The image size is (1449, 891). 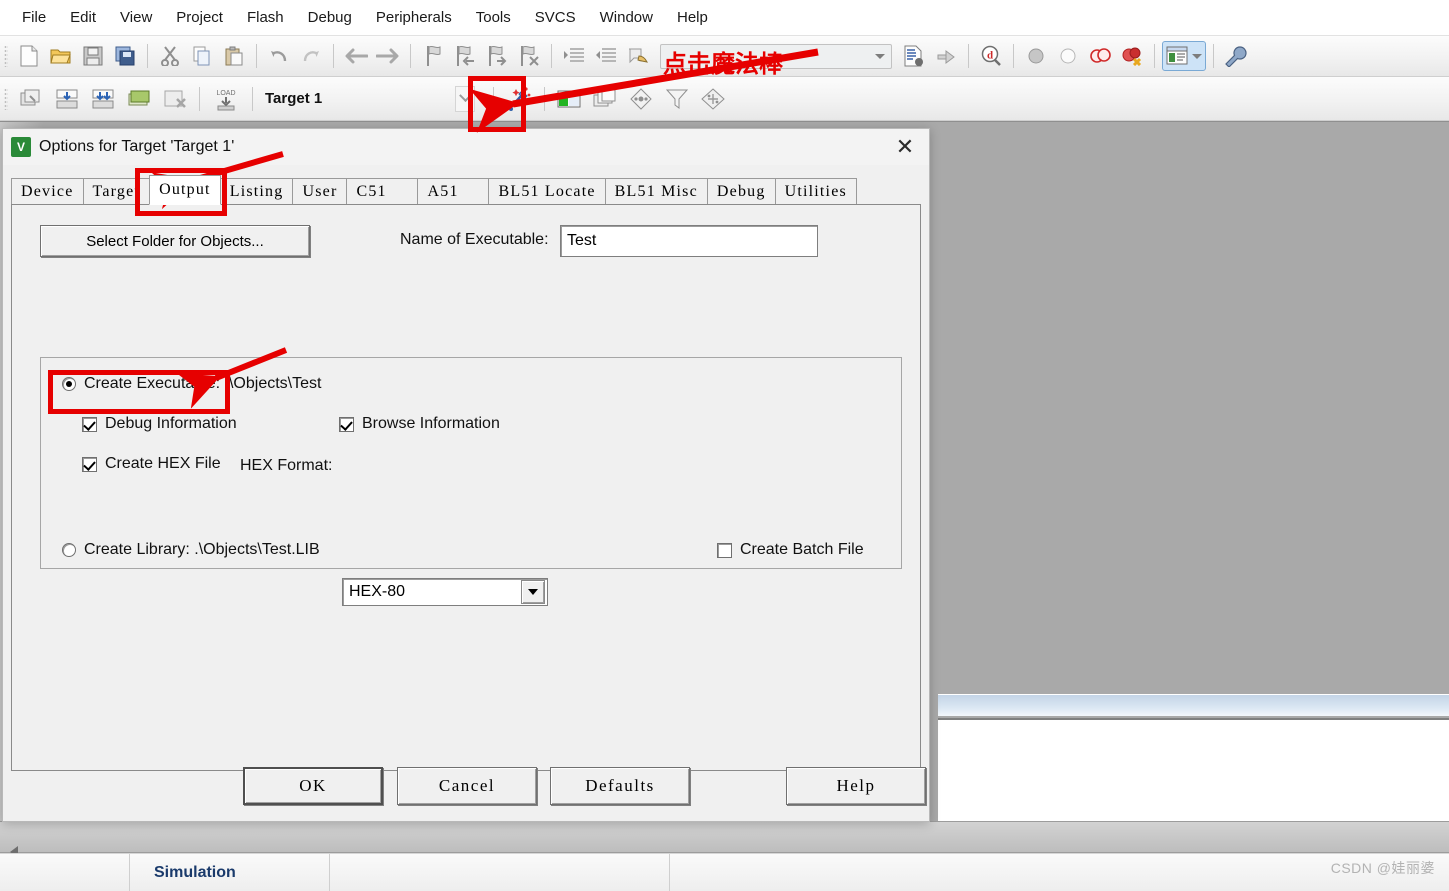 I want to click on cancel-button: Cancel, so click(x=467, y=786).